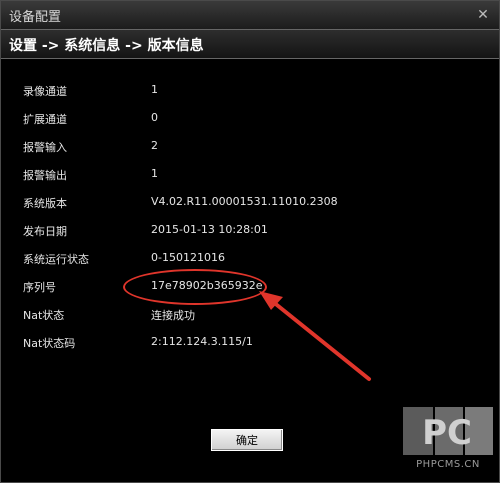  Describe the element at coordinates (448, 464) in the screenshot. I see `watermark-text: PHPCMS.CN` at that location.